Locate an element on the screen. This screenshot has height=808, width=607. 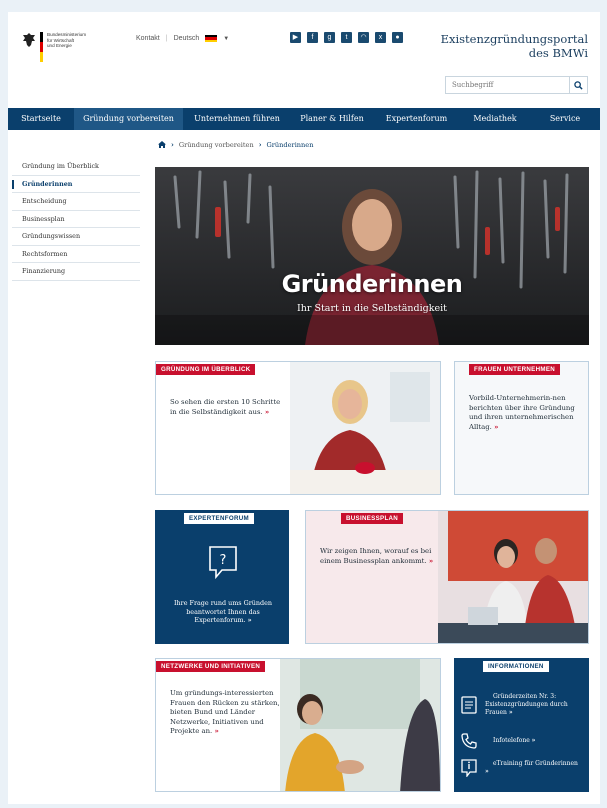
app-icon: ● is located at coordinates (397, 37).